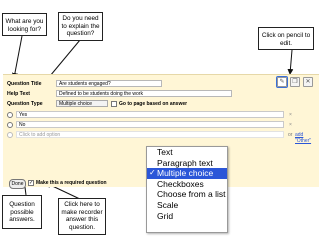 The image size is (320, 240). Describe the element at coordinates (152, 173) in the screenshot. I see `checkmark-icon: ✓` at that location.